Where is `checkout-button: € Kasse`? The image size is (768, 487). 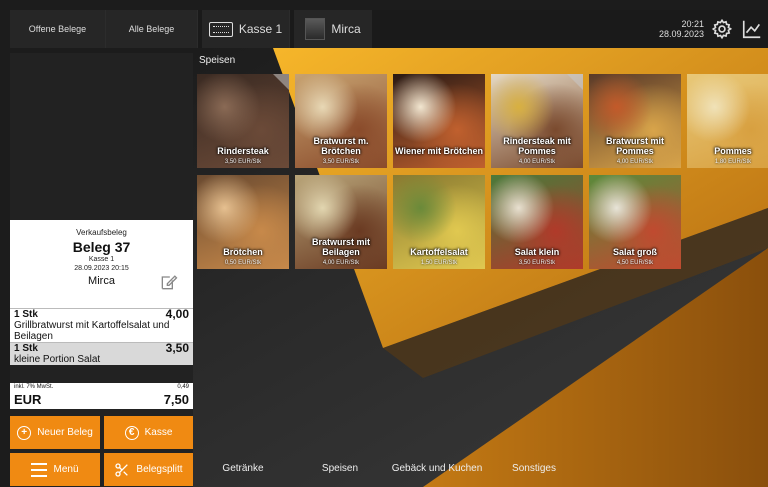
checkout-button: € Kasse is located at coordinates (148, 432).